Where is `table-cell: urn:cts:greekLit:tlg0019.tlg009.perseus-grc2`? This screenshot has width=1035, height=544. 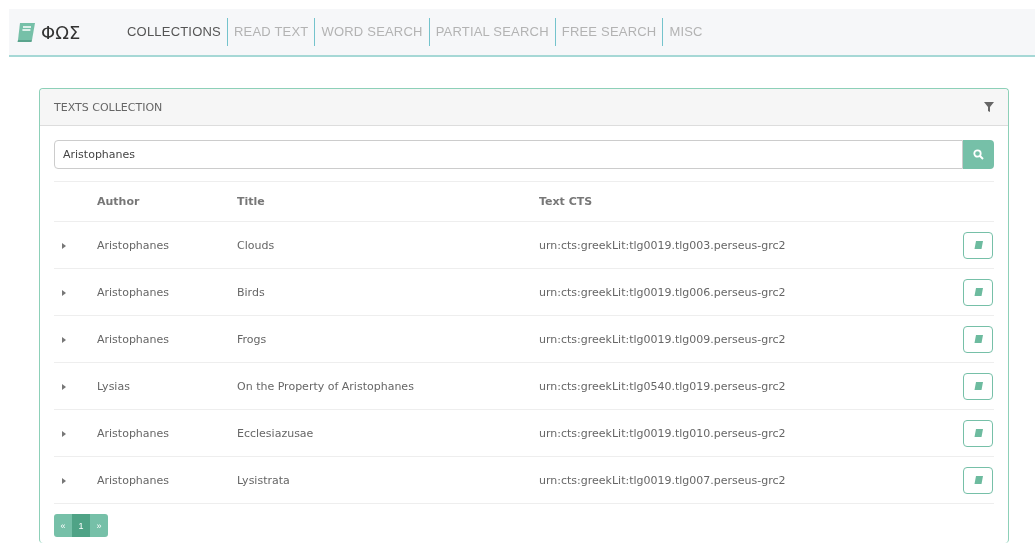
table-cell: urn:cts:greekLit:tlg0019.tlg009.perseus-grc2 is located at coordinates (745, 339).